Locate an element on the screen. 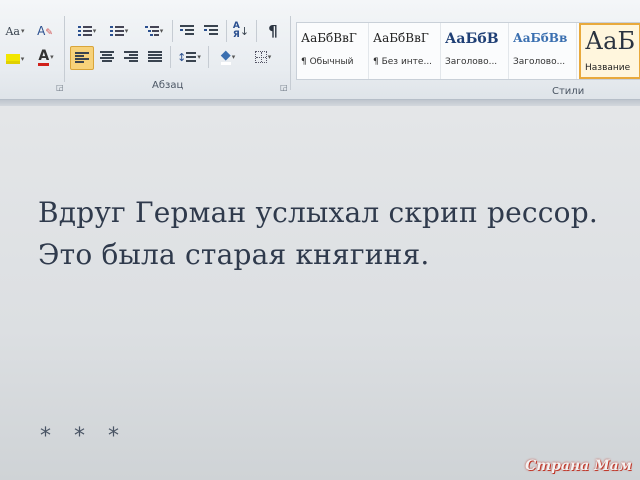 The height and width of the screenshot is (480, 640). change-case-button: Aa ▾ is located at coordinates (15, 31).